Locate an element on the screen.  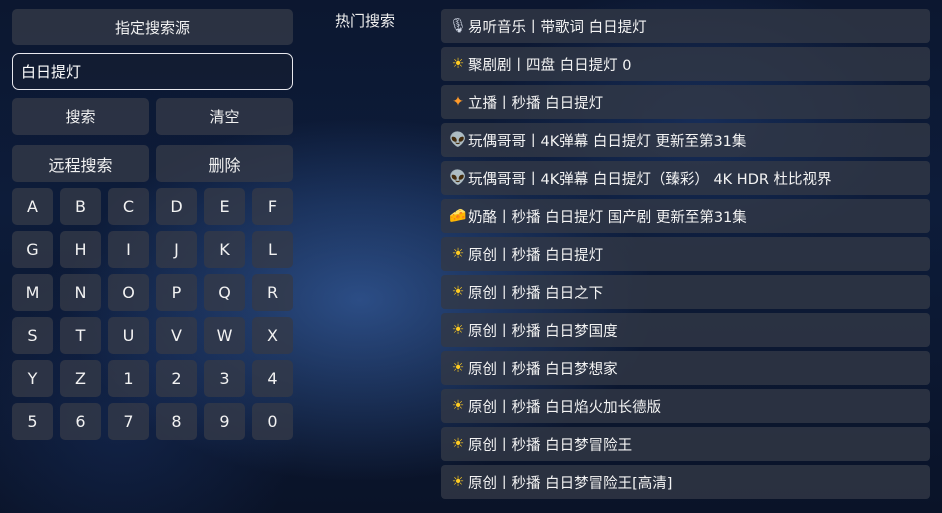
hot-search-item-label: 原创丨秒播 白日梦冒险王[高清] is located at coordinates (570, 483).